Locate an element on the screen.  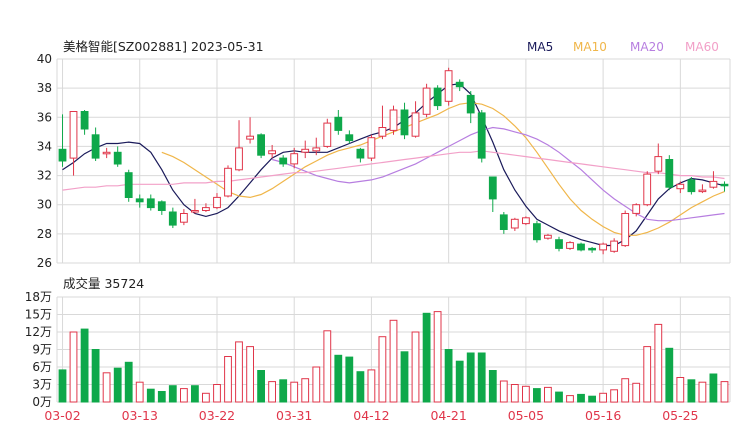
volume-y-axis: 18万 15万 12万 9万 6万 3万 0万 is located at coordinates (38, 349).